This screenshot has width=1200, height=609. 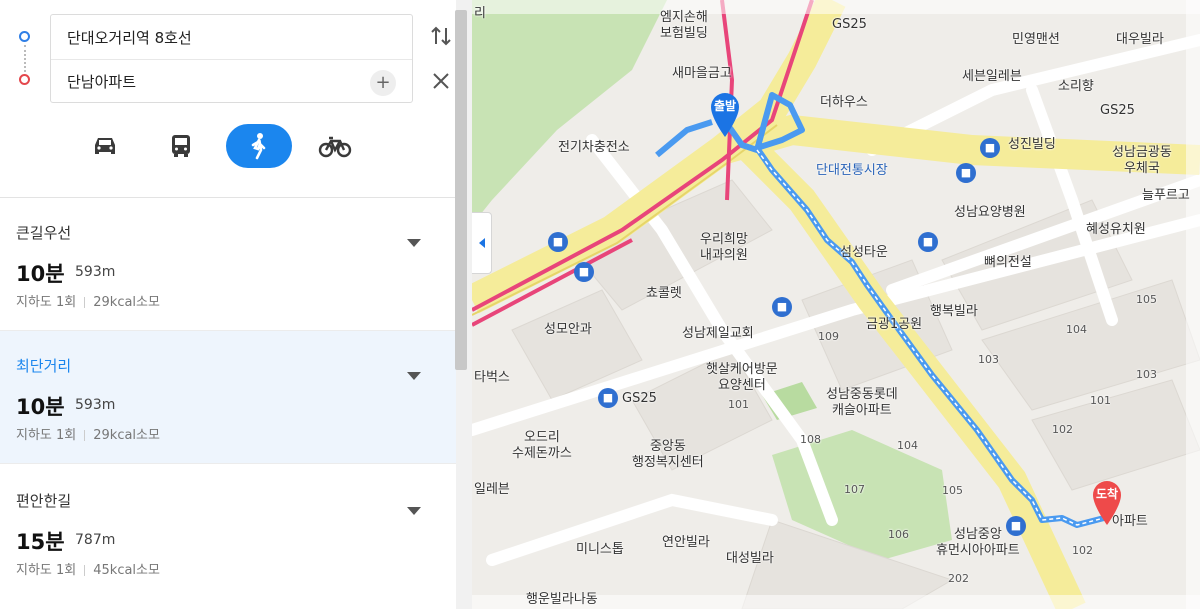 I want to click on building-number: 103, so click(x=988, y=359).